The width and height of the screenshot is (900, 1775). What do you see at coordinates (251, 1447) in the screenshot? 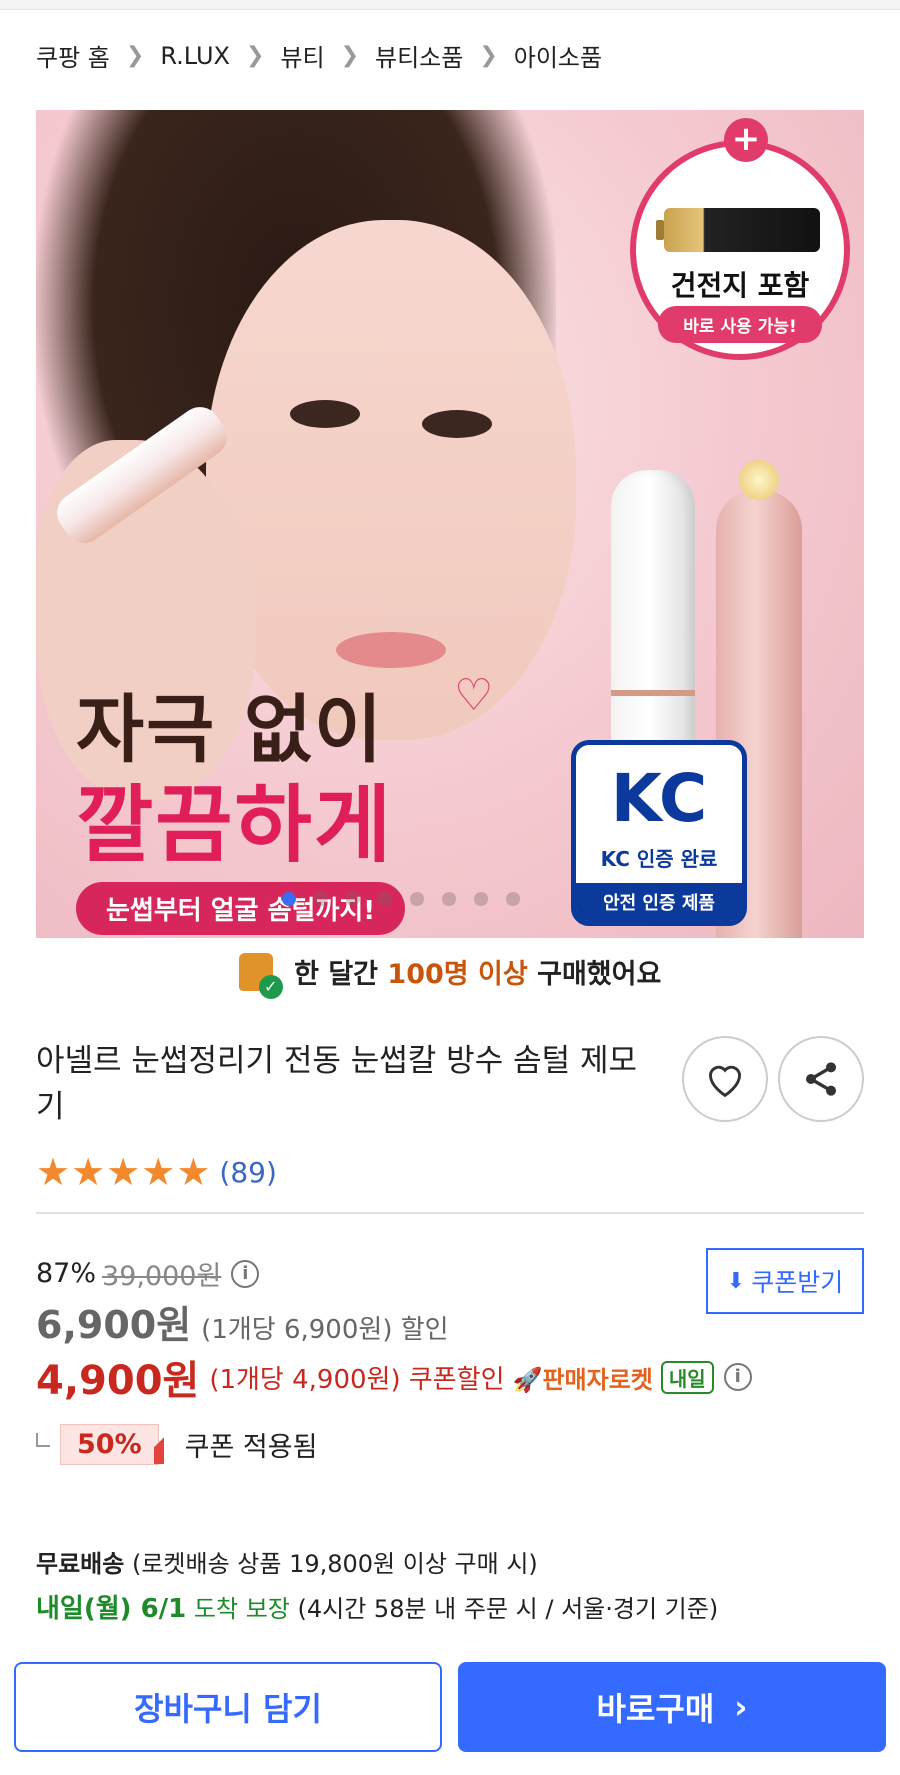
I see `coupon-applied-text: 쿠폰 적용됨` at bounding box center [251, 1447].